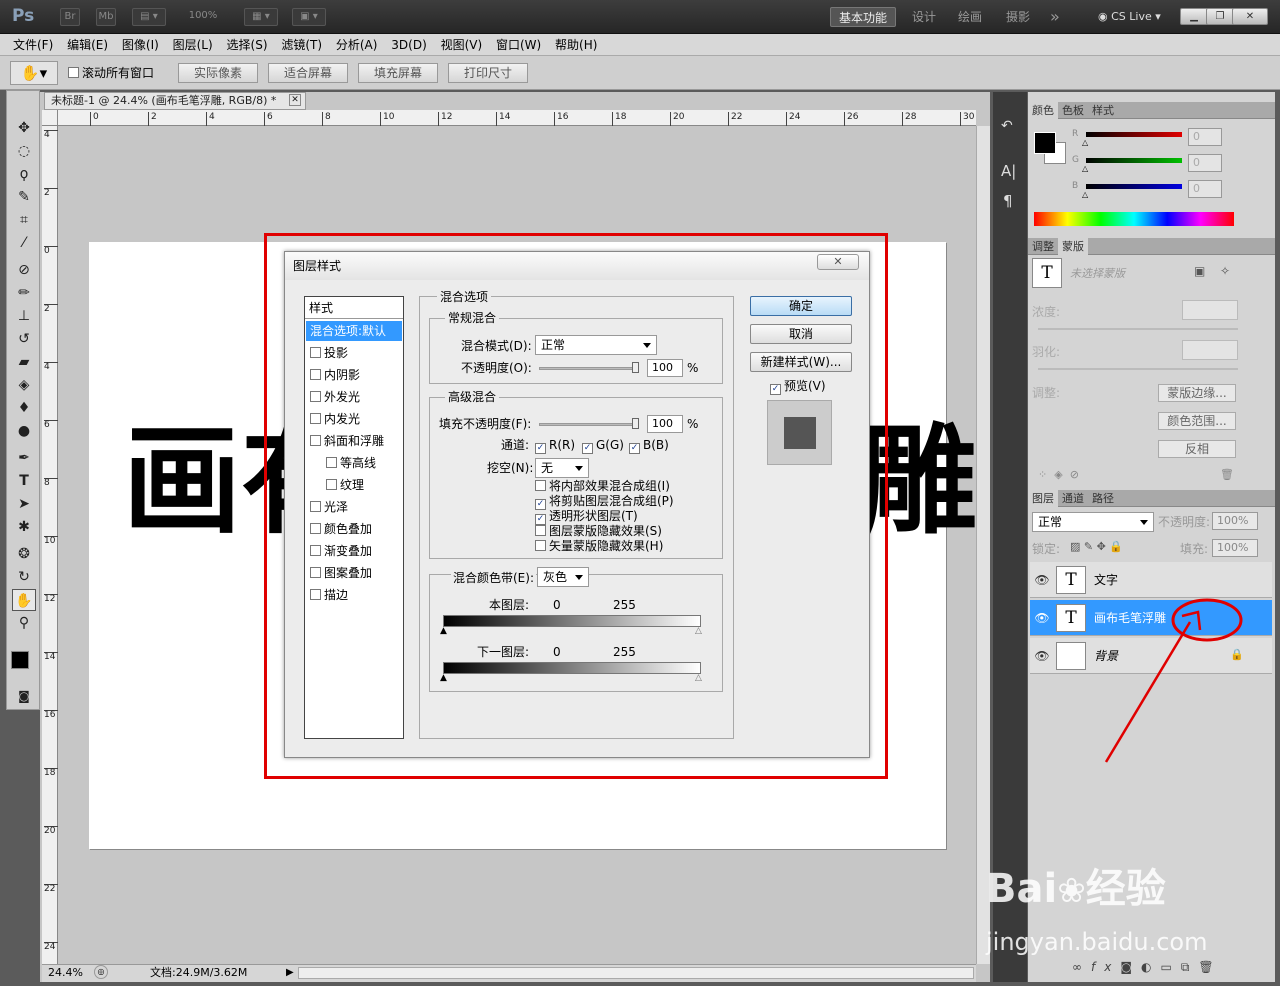 This screenshot has width=1280, height=986. Describe the element at coordinates (1194, 16) in the screenshot. I see `minimize-button: ▁` at that location.